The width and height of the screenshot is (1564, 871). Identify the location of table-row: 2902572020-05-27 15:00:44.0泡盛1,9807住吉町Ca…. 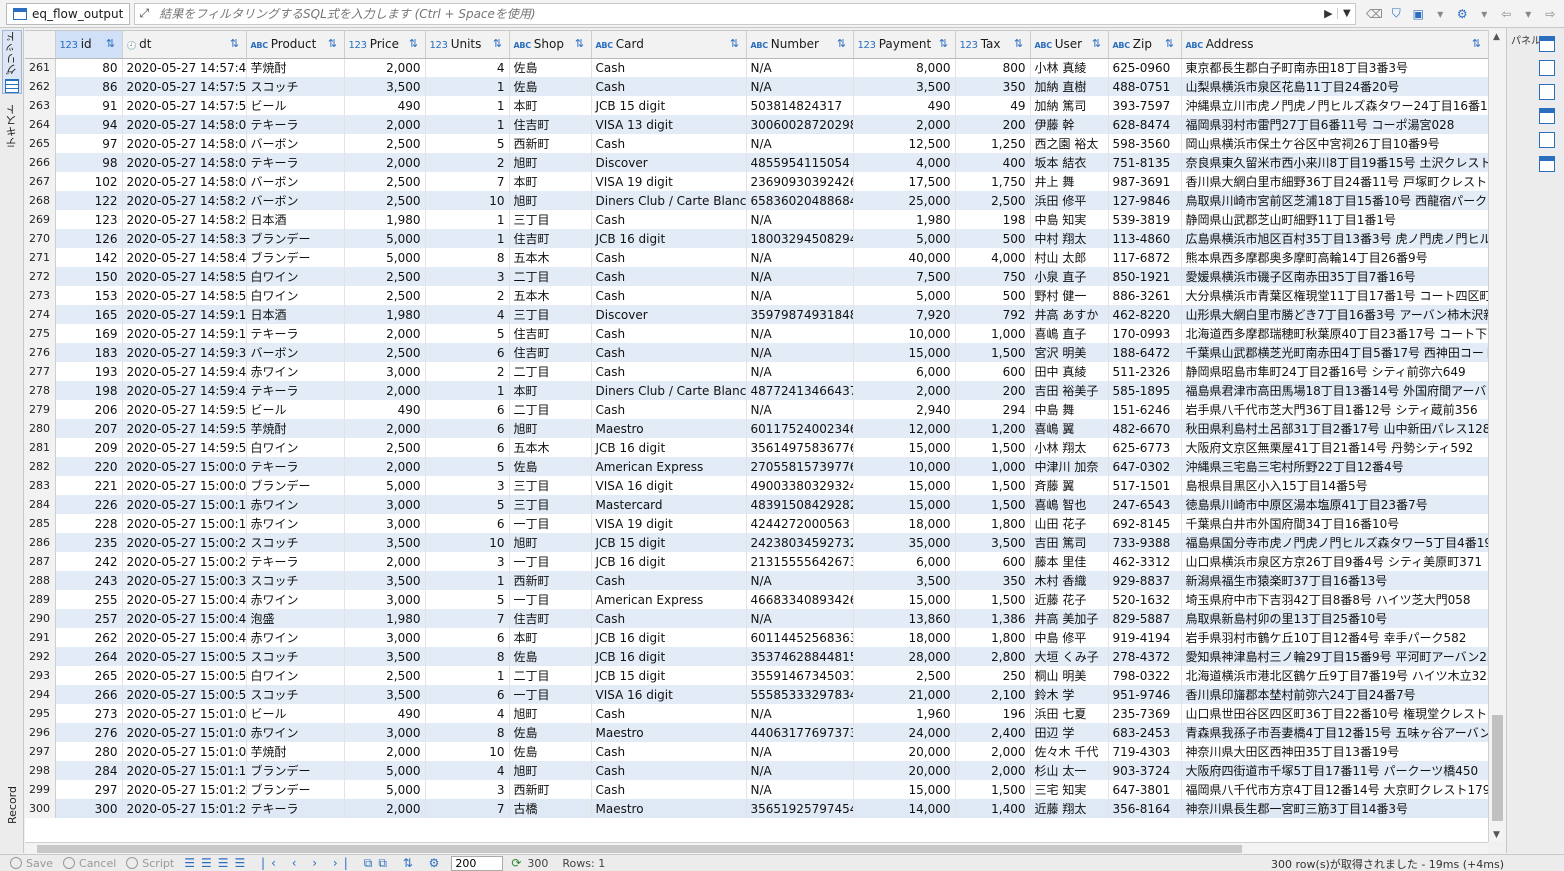
(756, 618).